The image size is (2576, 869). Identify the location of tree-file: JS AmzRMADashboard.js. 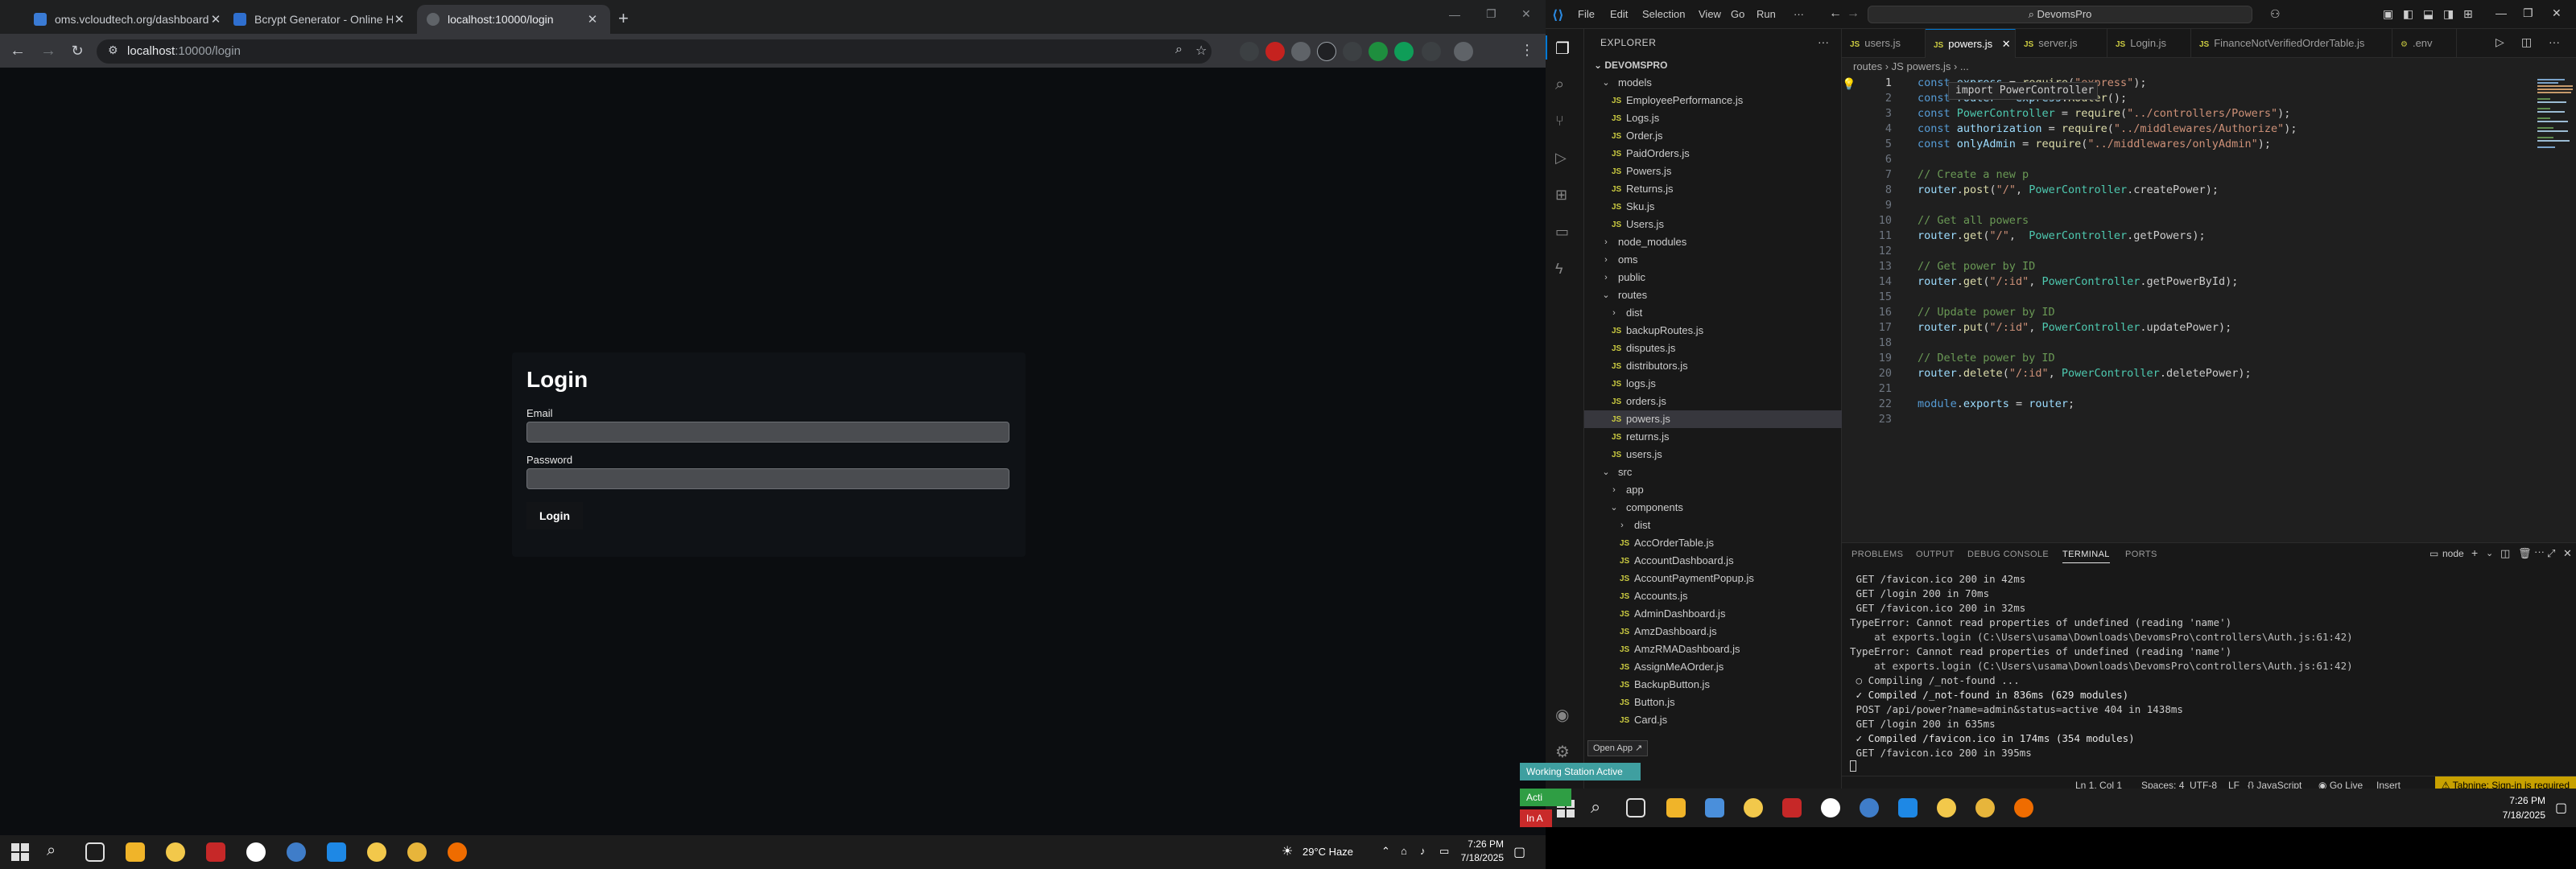
(1713, 649).